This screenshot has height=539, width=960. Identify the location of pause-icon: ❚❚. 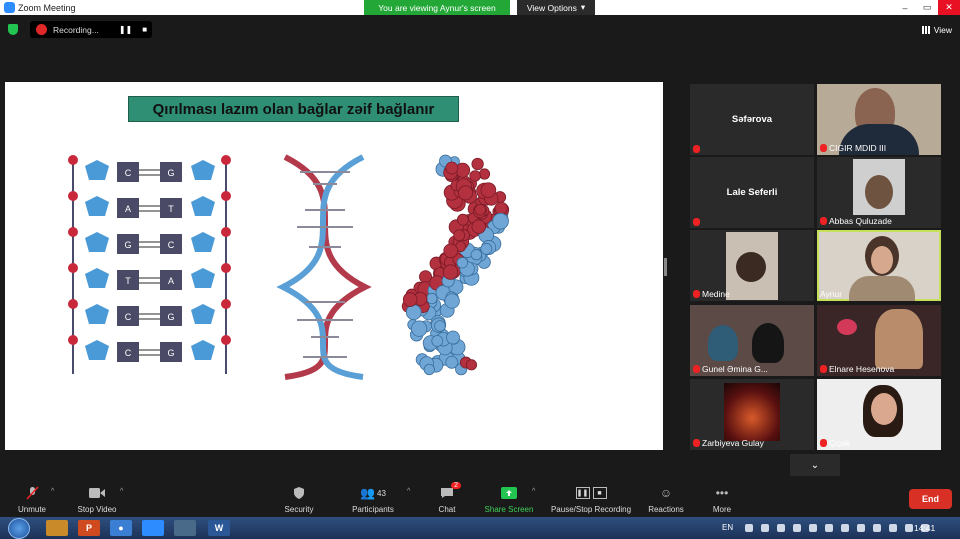
(582, 493).